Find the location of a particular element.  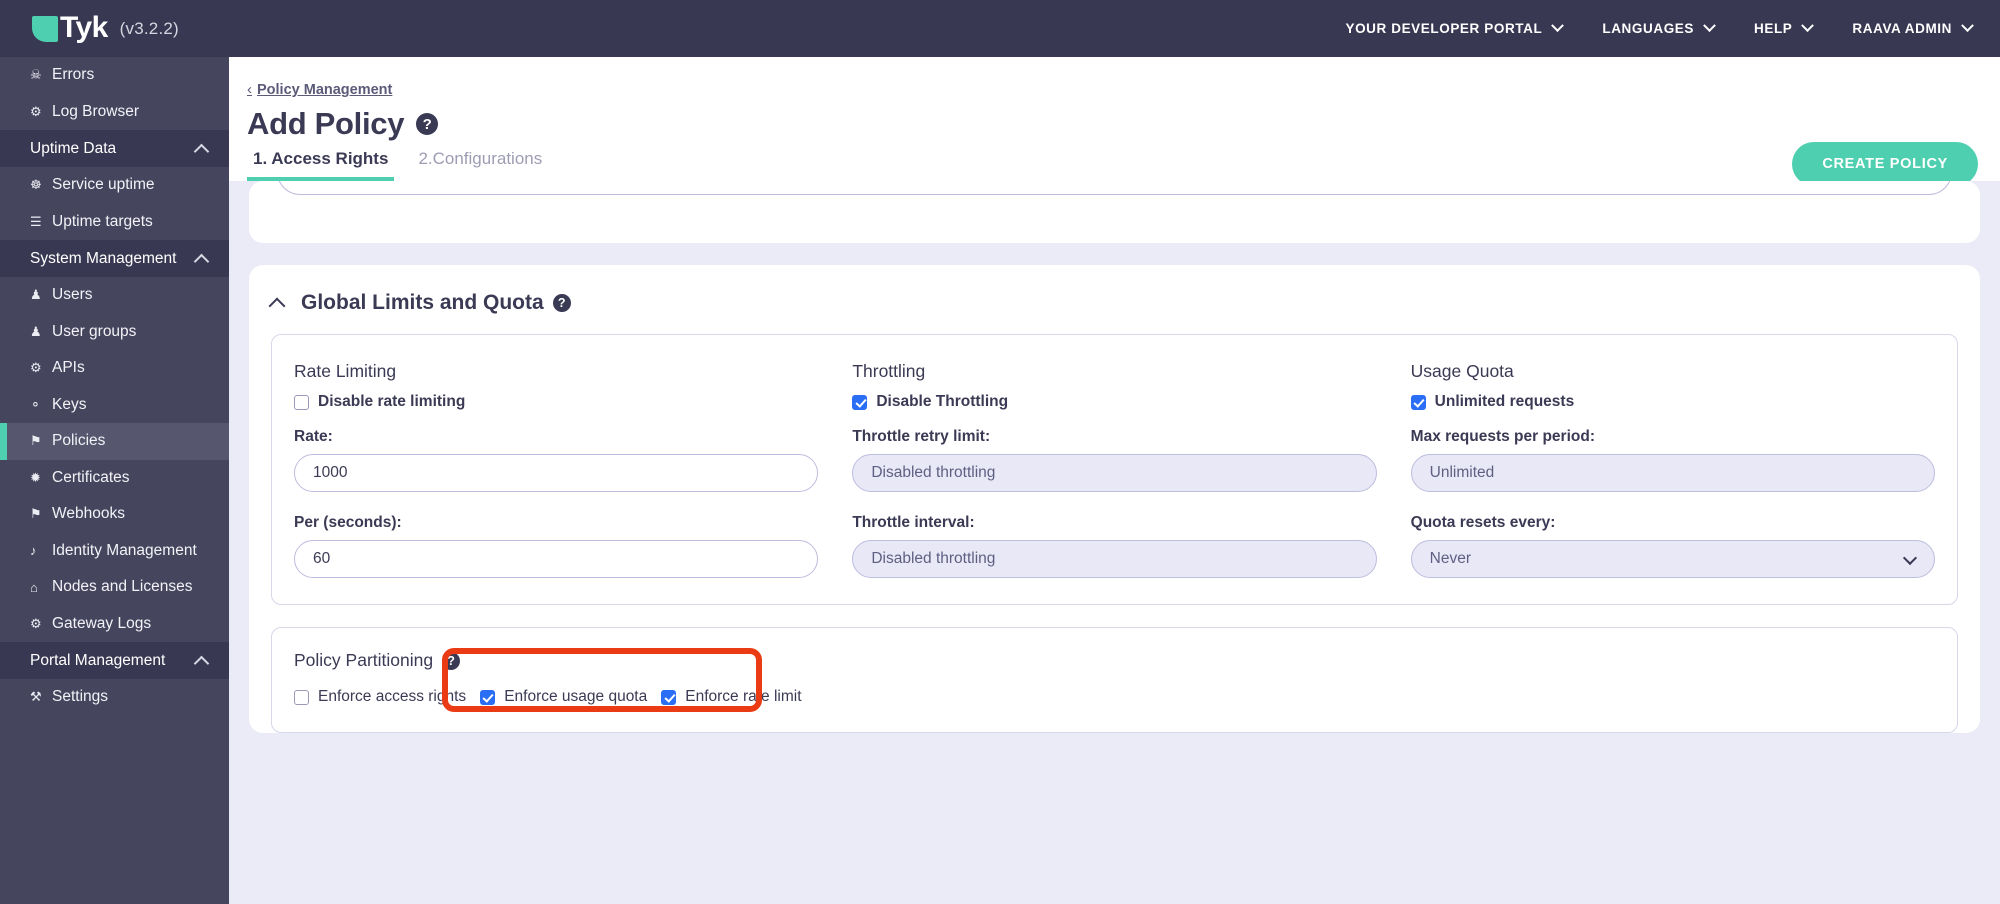

sidebar-group-label: System Management is located at coordinates (103, 258).